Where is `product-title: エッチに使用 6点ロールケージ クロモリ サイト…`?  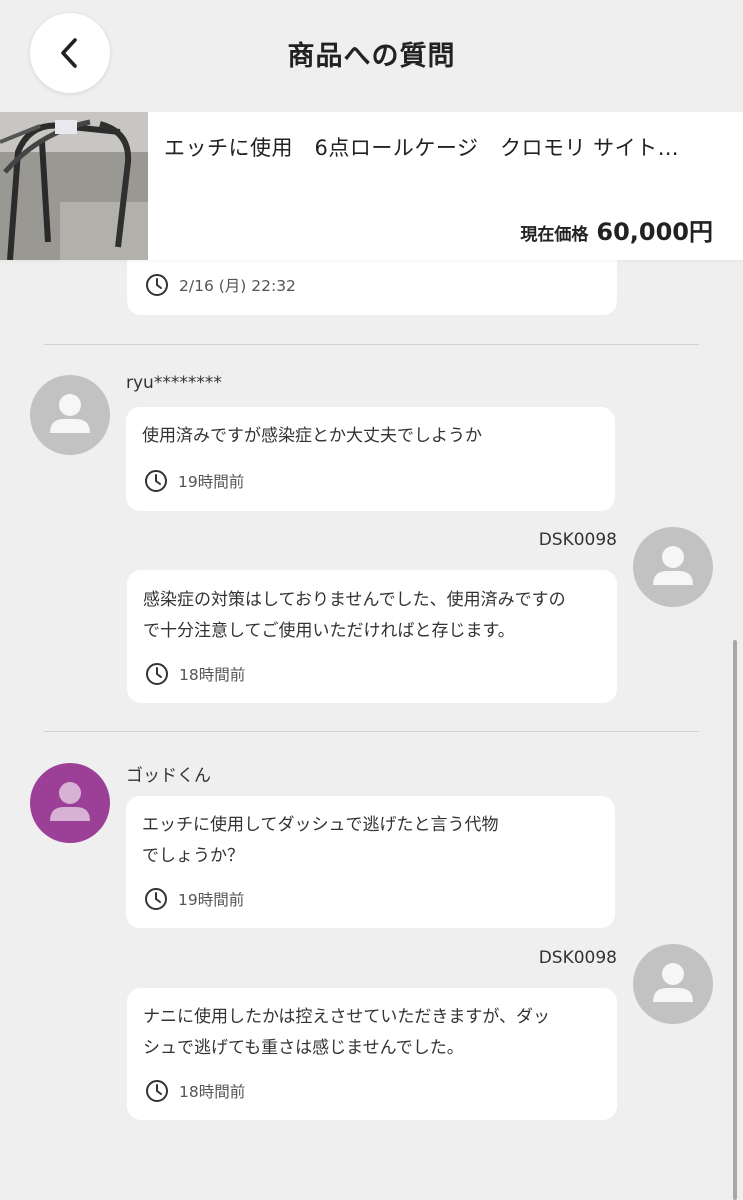
product-title: エッチに使用 6点ロールケージ クロモリ サイト… is located at coordinates (434, 147).